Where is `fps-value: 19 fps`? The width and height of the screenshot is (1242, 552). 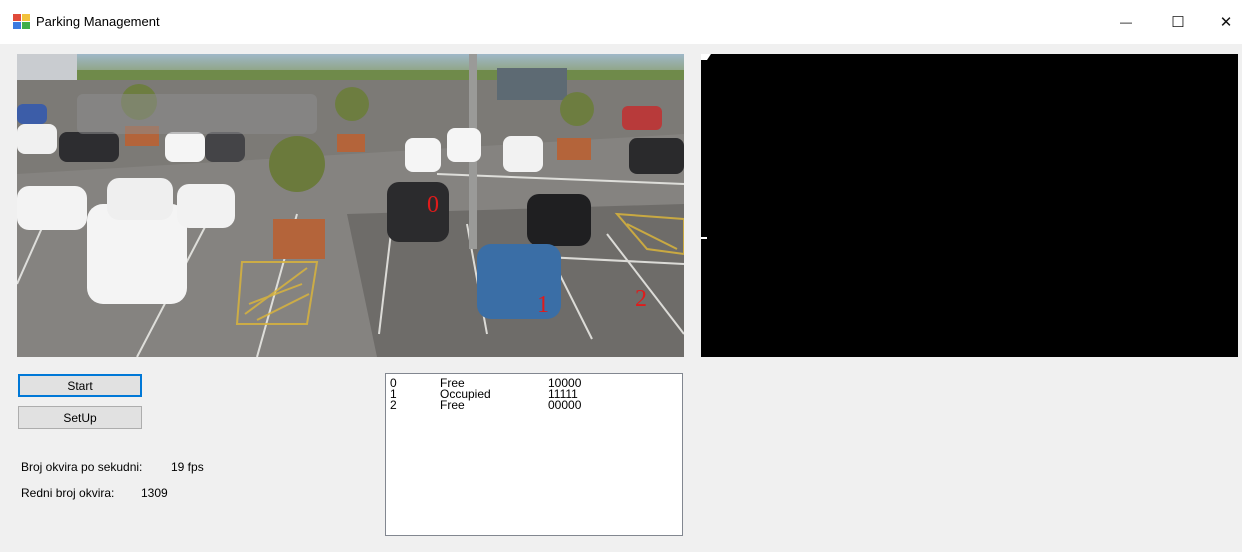 fps-value: 19 fps is located at coordinates (187, 467).